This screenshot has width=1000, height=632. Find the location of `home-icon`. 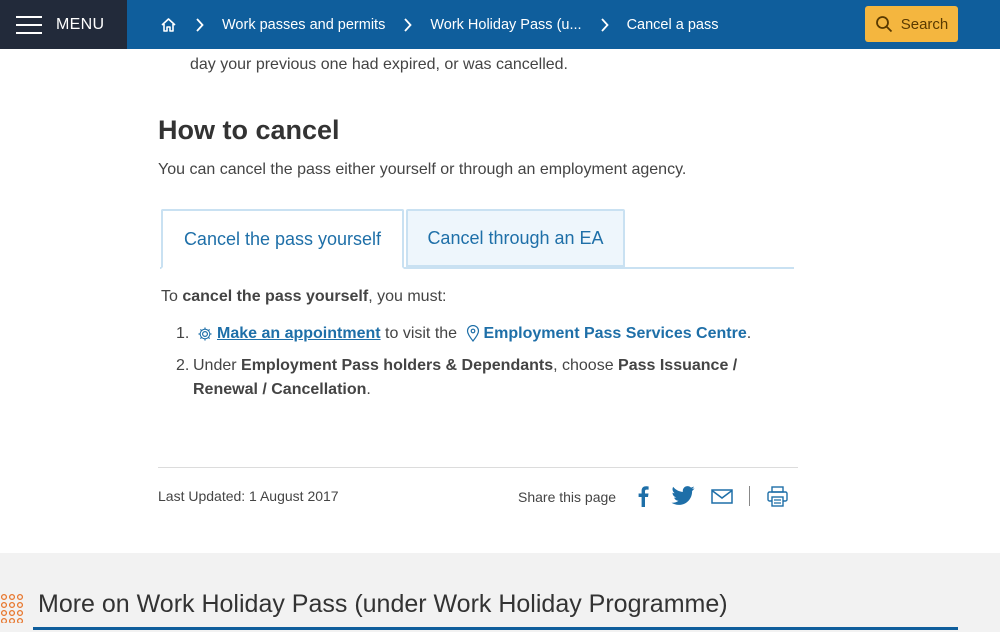

home-icon is located at coordinates (168, 25).